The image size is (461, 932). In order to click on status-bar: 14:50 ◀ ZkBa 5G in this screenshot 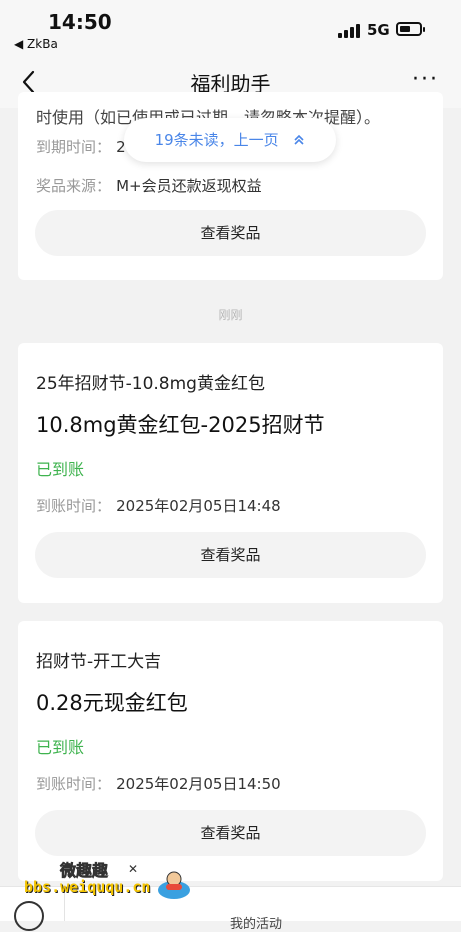, I will do `click(230, 28)`.